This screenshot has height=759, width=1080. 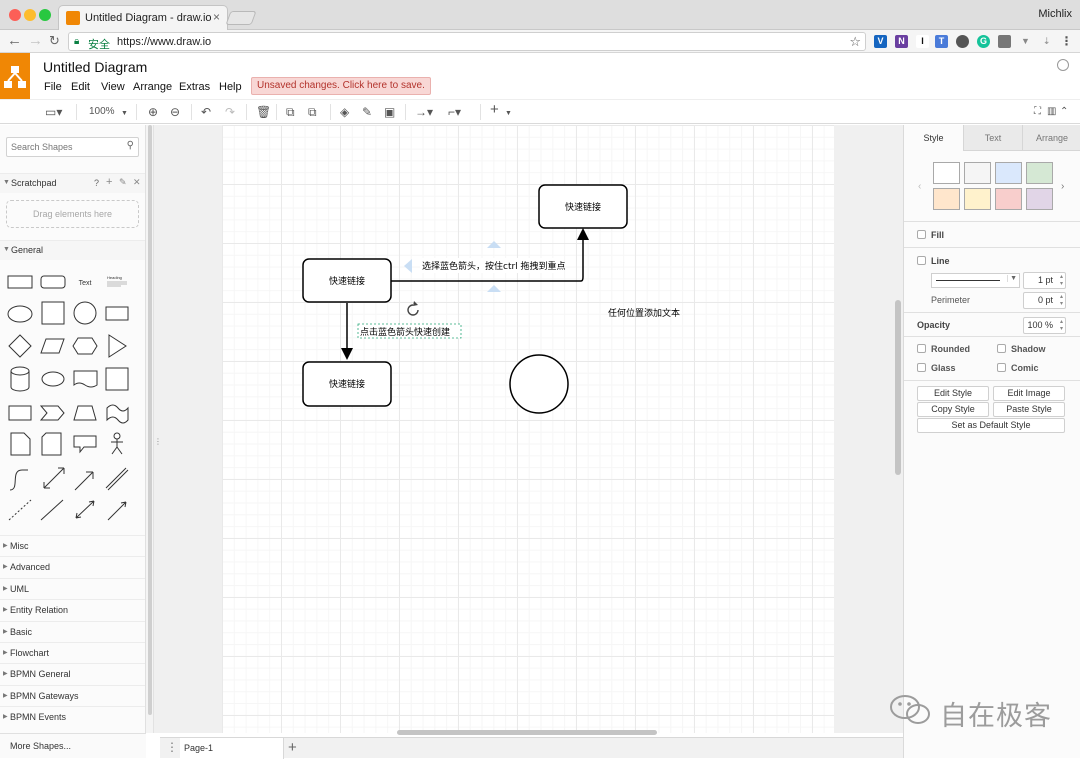 I want to click on new-tab-button, so click(x=241, y=18).